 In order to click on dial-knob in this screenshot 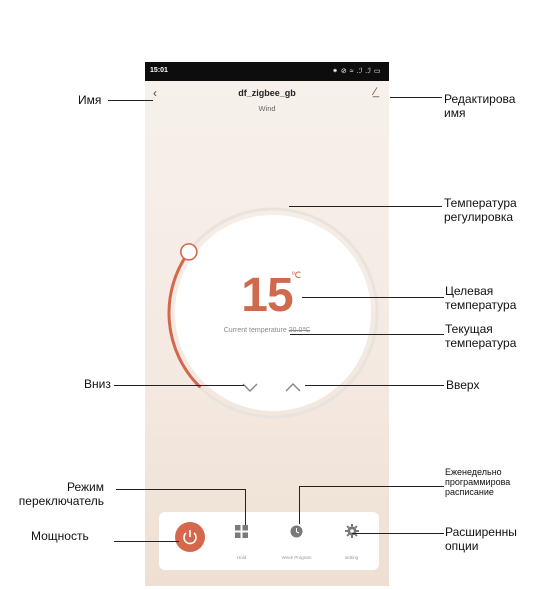, I will do `click(189, 252)`.